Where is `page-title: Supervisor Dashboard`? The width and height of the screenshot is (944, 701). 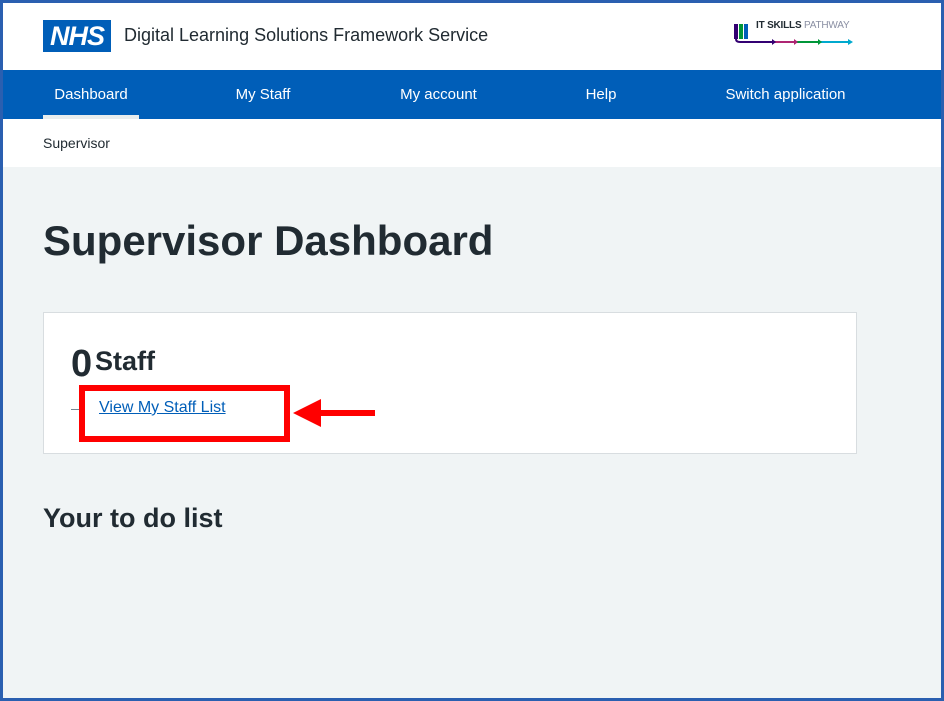 page-title: Supervisor Dashboard is located at coordinates (268, 240).